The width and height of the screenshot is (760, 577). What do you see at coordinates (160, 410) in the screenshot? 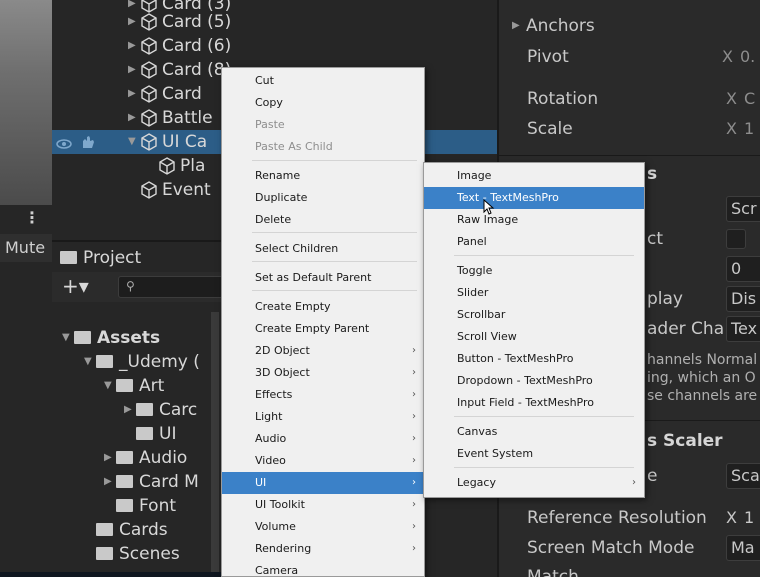
I see `project-folder-item: ▶ Carc` at bounding box center [160, 410].